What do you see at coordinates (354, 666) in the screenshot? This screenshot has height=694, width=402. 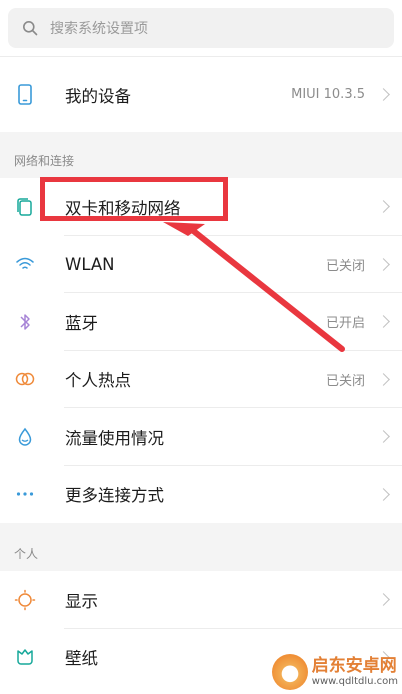 I see `watermark-title: 启东安卓网` at bounding box center [354, 666].